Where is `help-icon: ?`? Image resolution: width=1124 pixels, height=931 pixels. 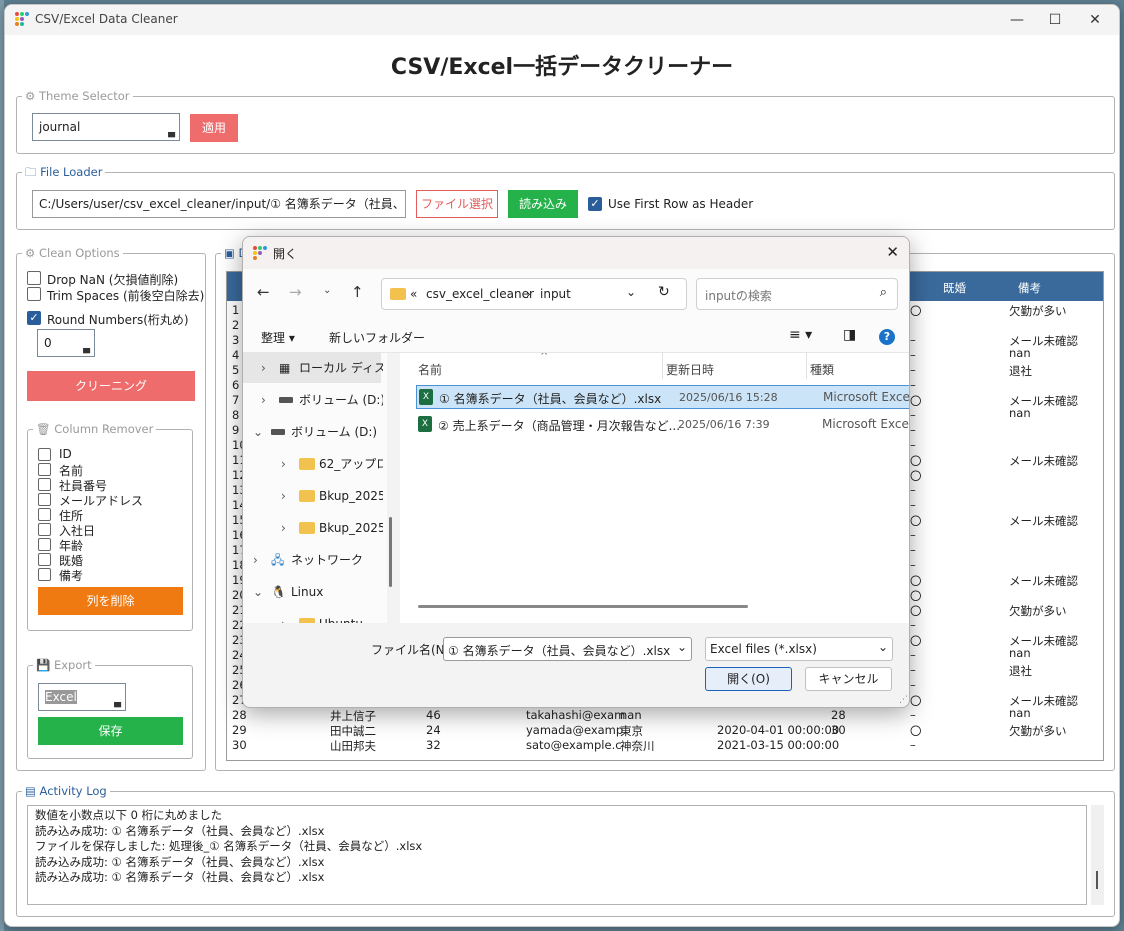
help-icon: ? is located at coordinates (887, 337).